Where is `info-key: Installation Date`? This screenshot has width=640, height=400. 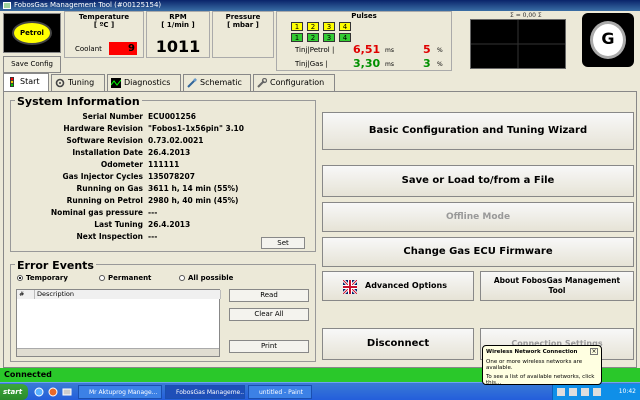 info-key: Installation Date is located at coordinates (107, 152).